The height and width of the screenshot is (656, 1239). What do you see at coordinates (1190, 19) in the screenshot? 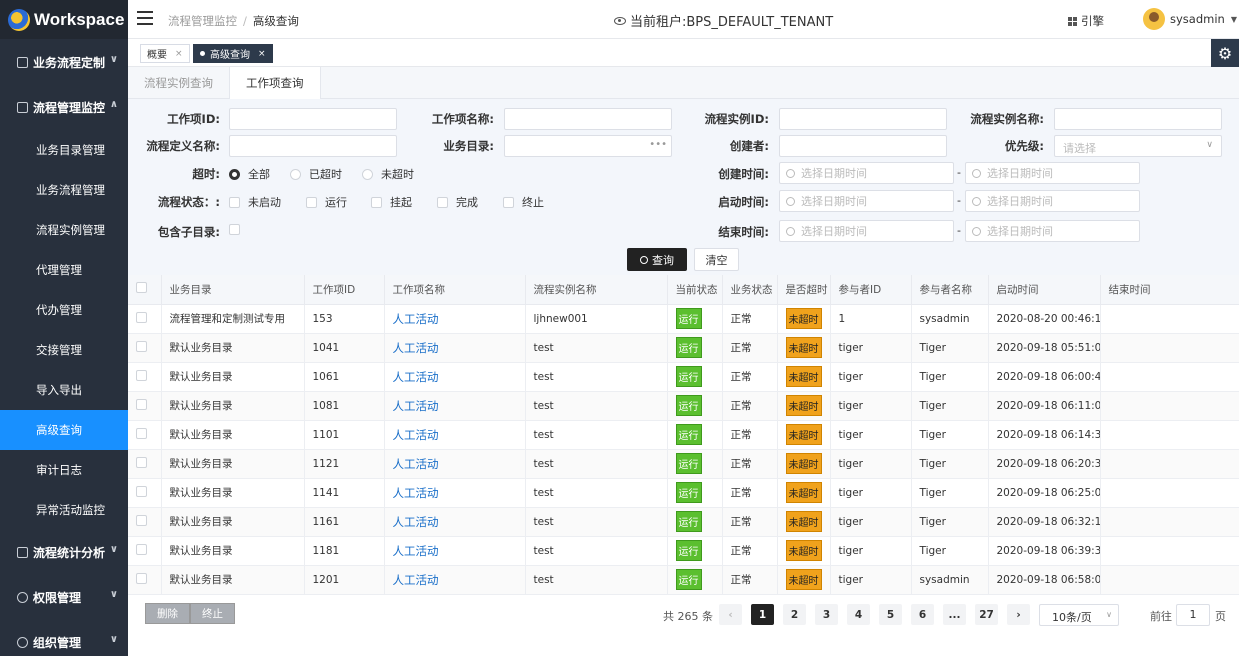
I see `user-menu: sysadmin ▼` at bounding box center [1190, 19].